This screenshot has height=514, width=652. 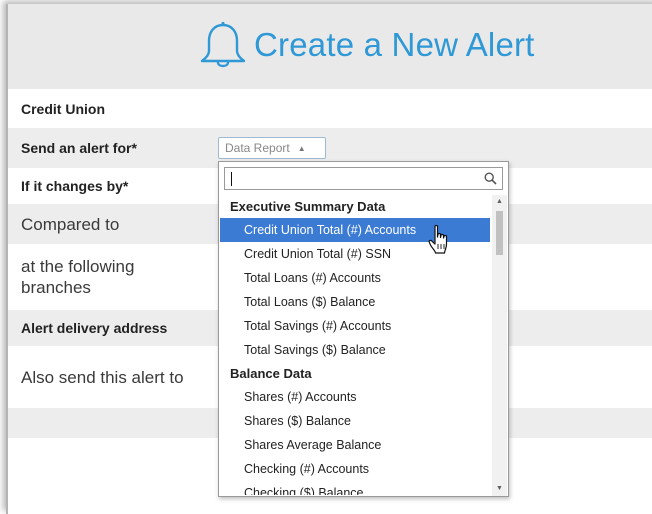 I want to click on credit-union-label: Credit Union, so click(x=63, y=108).